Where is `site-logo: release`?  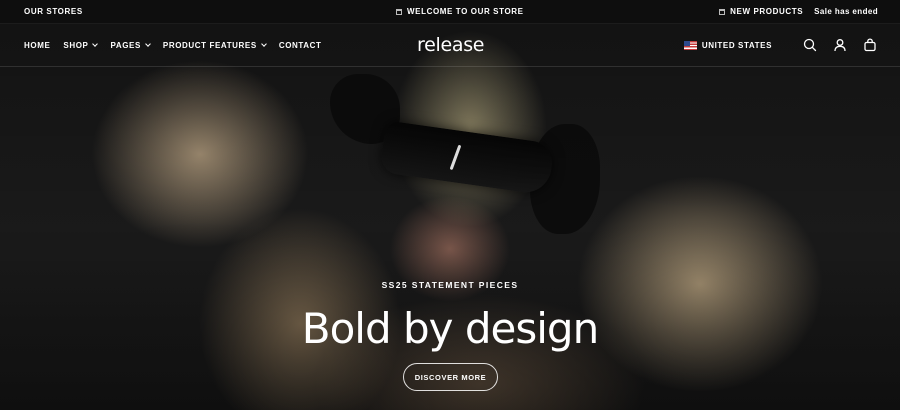
site-logo: release is located at coordinates (450, 45).